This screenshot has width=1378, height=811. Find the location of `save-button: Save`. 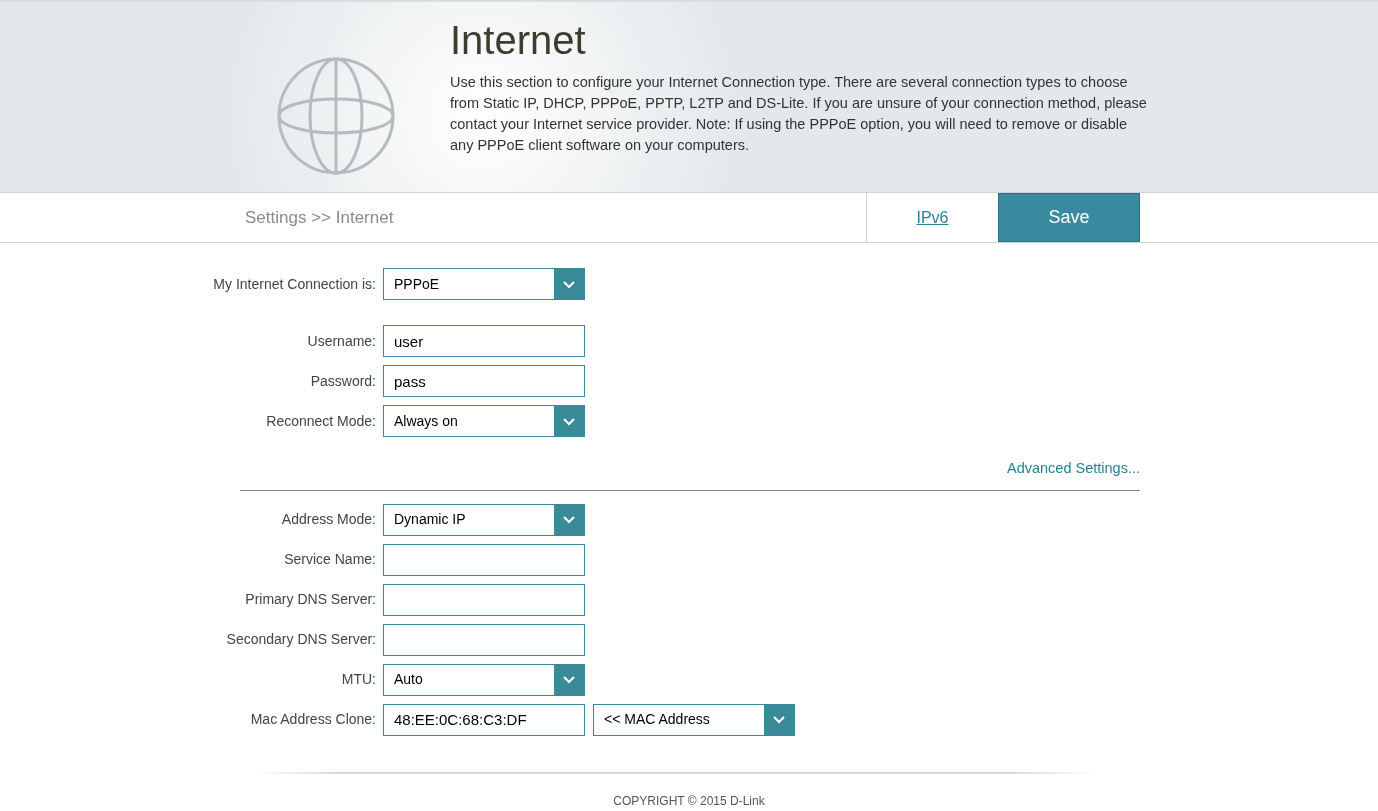

save-button: Save is located at coordinates (1069, 217).